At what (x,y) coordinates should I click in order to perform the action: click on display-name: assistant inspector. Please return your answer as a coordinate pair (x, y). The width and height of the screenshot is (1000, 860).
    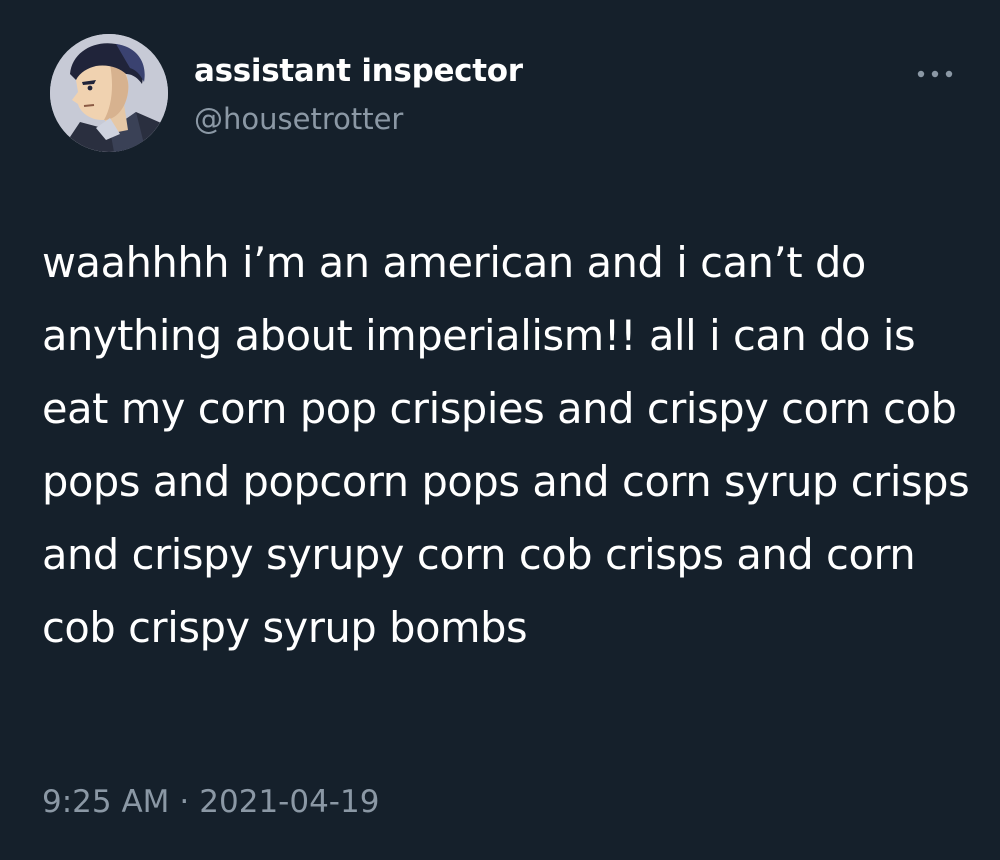
    Looking at the image, I should click on (358, 71).